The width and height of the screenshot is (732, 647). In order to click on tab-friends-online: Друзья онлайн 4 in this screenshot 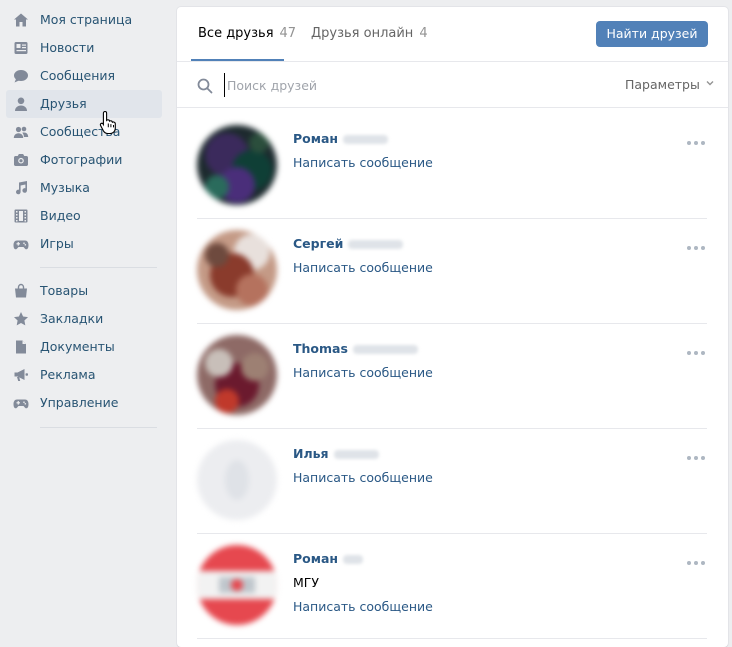, I will do `click(369, 34)`.